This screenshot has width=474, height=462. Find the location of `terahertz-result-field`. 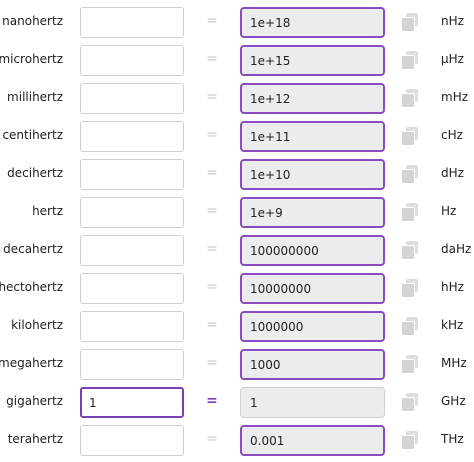

terahertz-result-field is located at coordinates (312, 440).